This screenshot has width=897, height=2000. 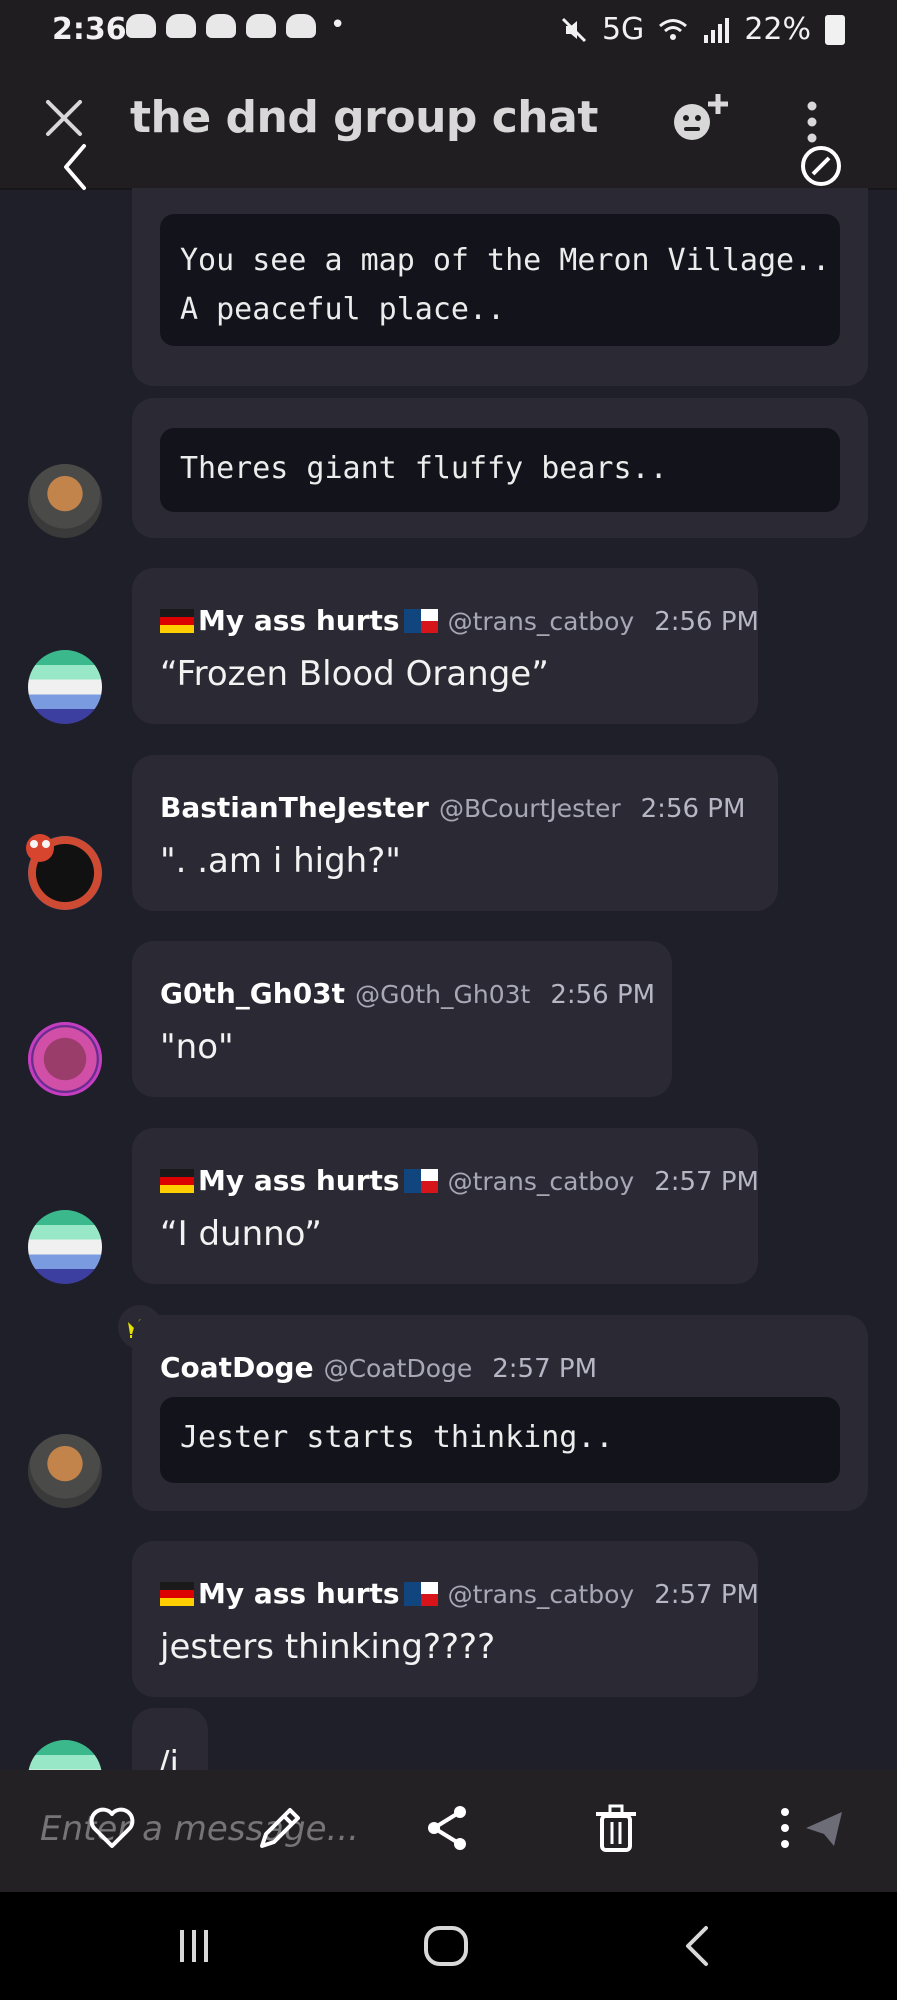 I want to click on message-meta: BastianTheJester @BCourtJester 2:56 PM, so click(x=452, y=807).